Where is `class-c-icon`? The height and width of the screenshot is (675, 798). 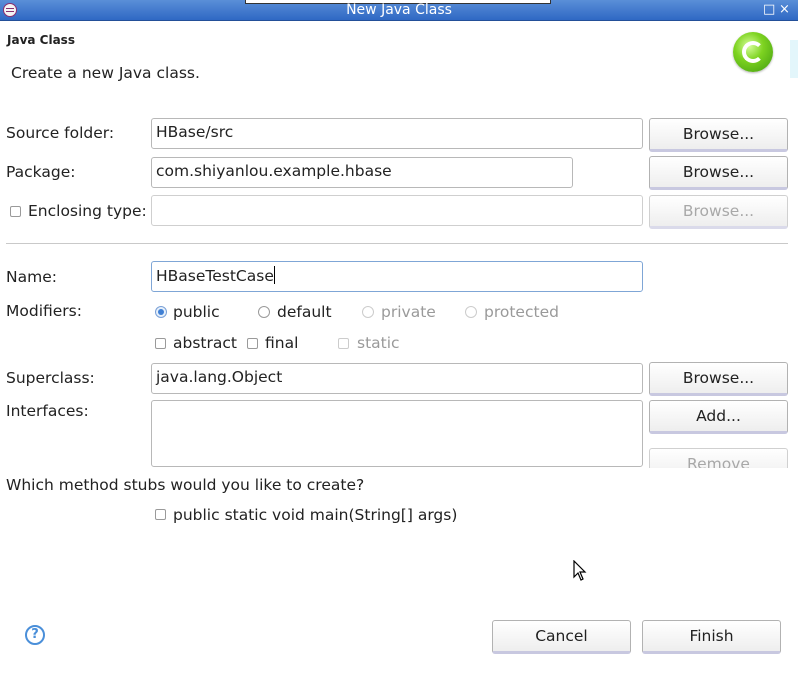 class-c-icon is located at coordinates (753, 52).